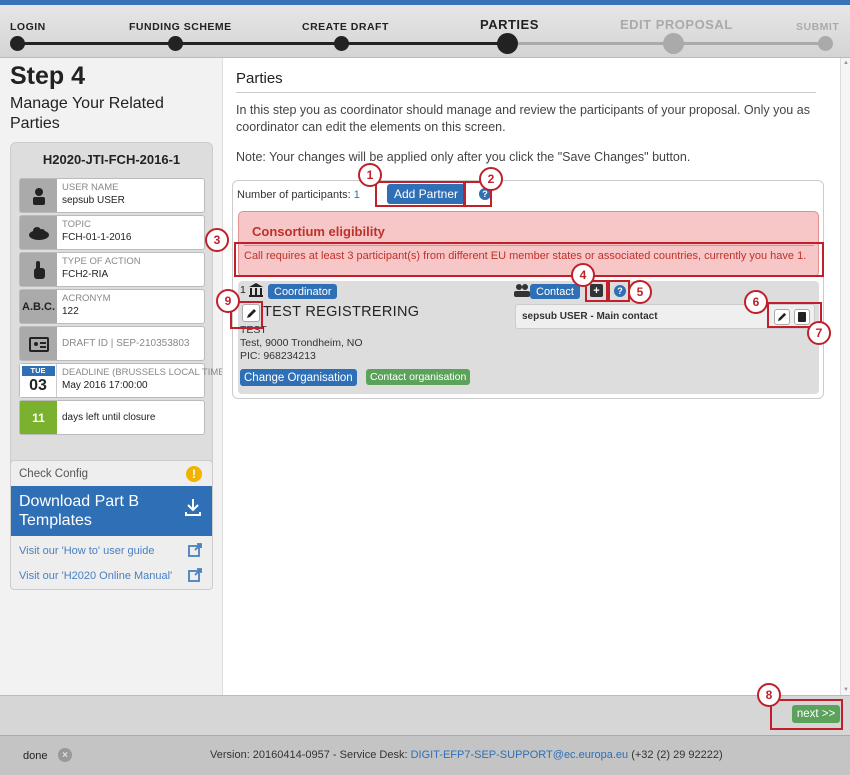 This screenshot has height=775, width=850. I want to click on annotation-marker-5: 5, so click(640, 292).